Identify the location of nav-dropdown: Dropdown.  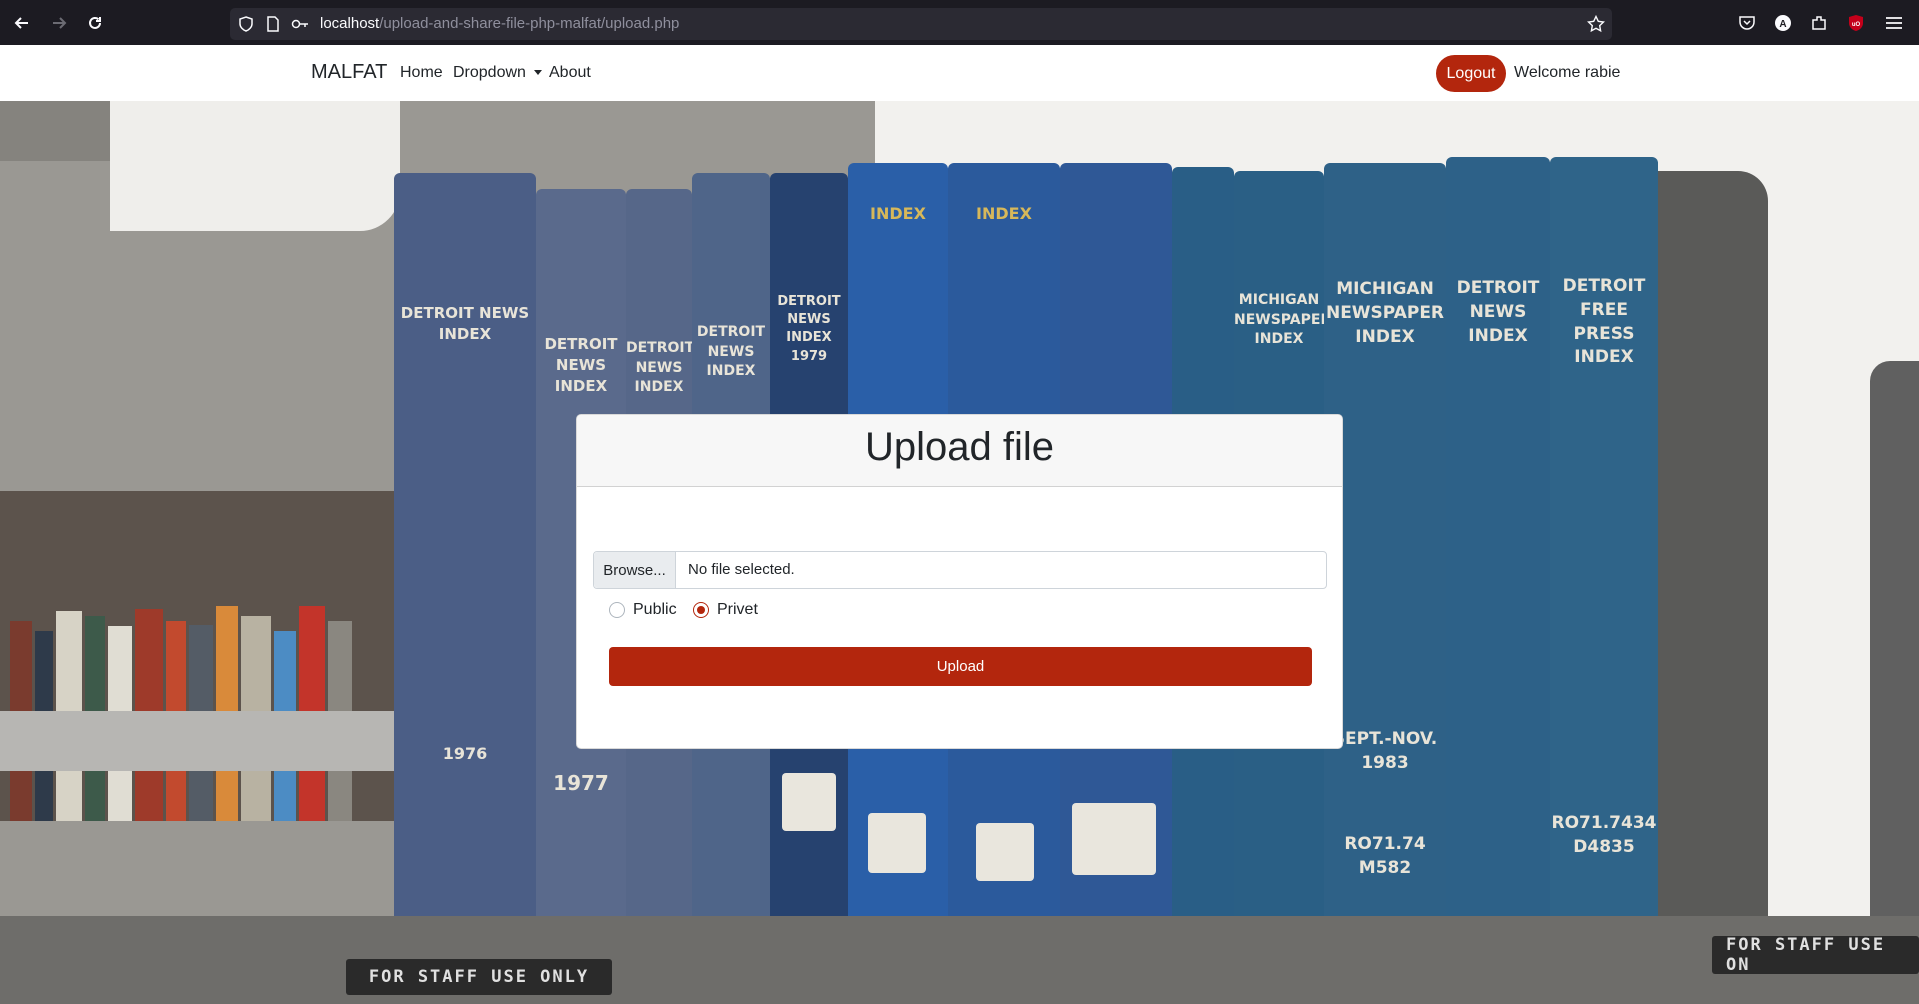
(497, 73).